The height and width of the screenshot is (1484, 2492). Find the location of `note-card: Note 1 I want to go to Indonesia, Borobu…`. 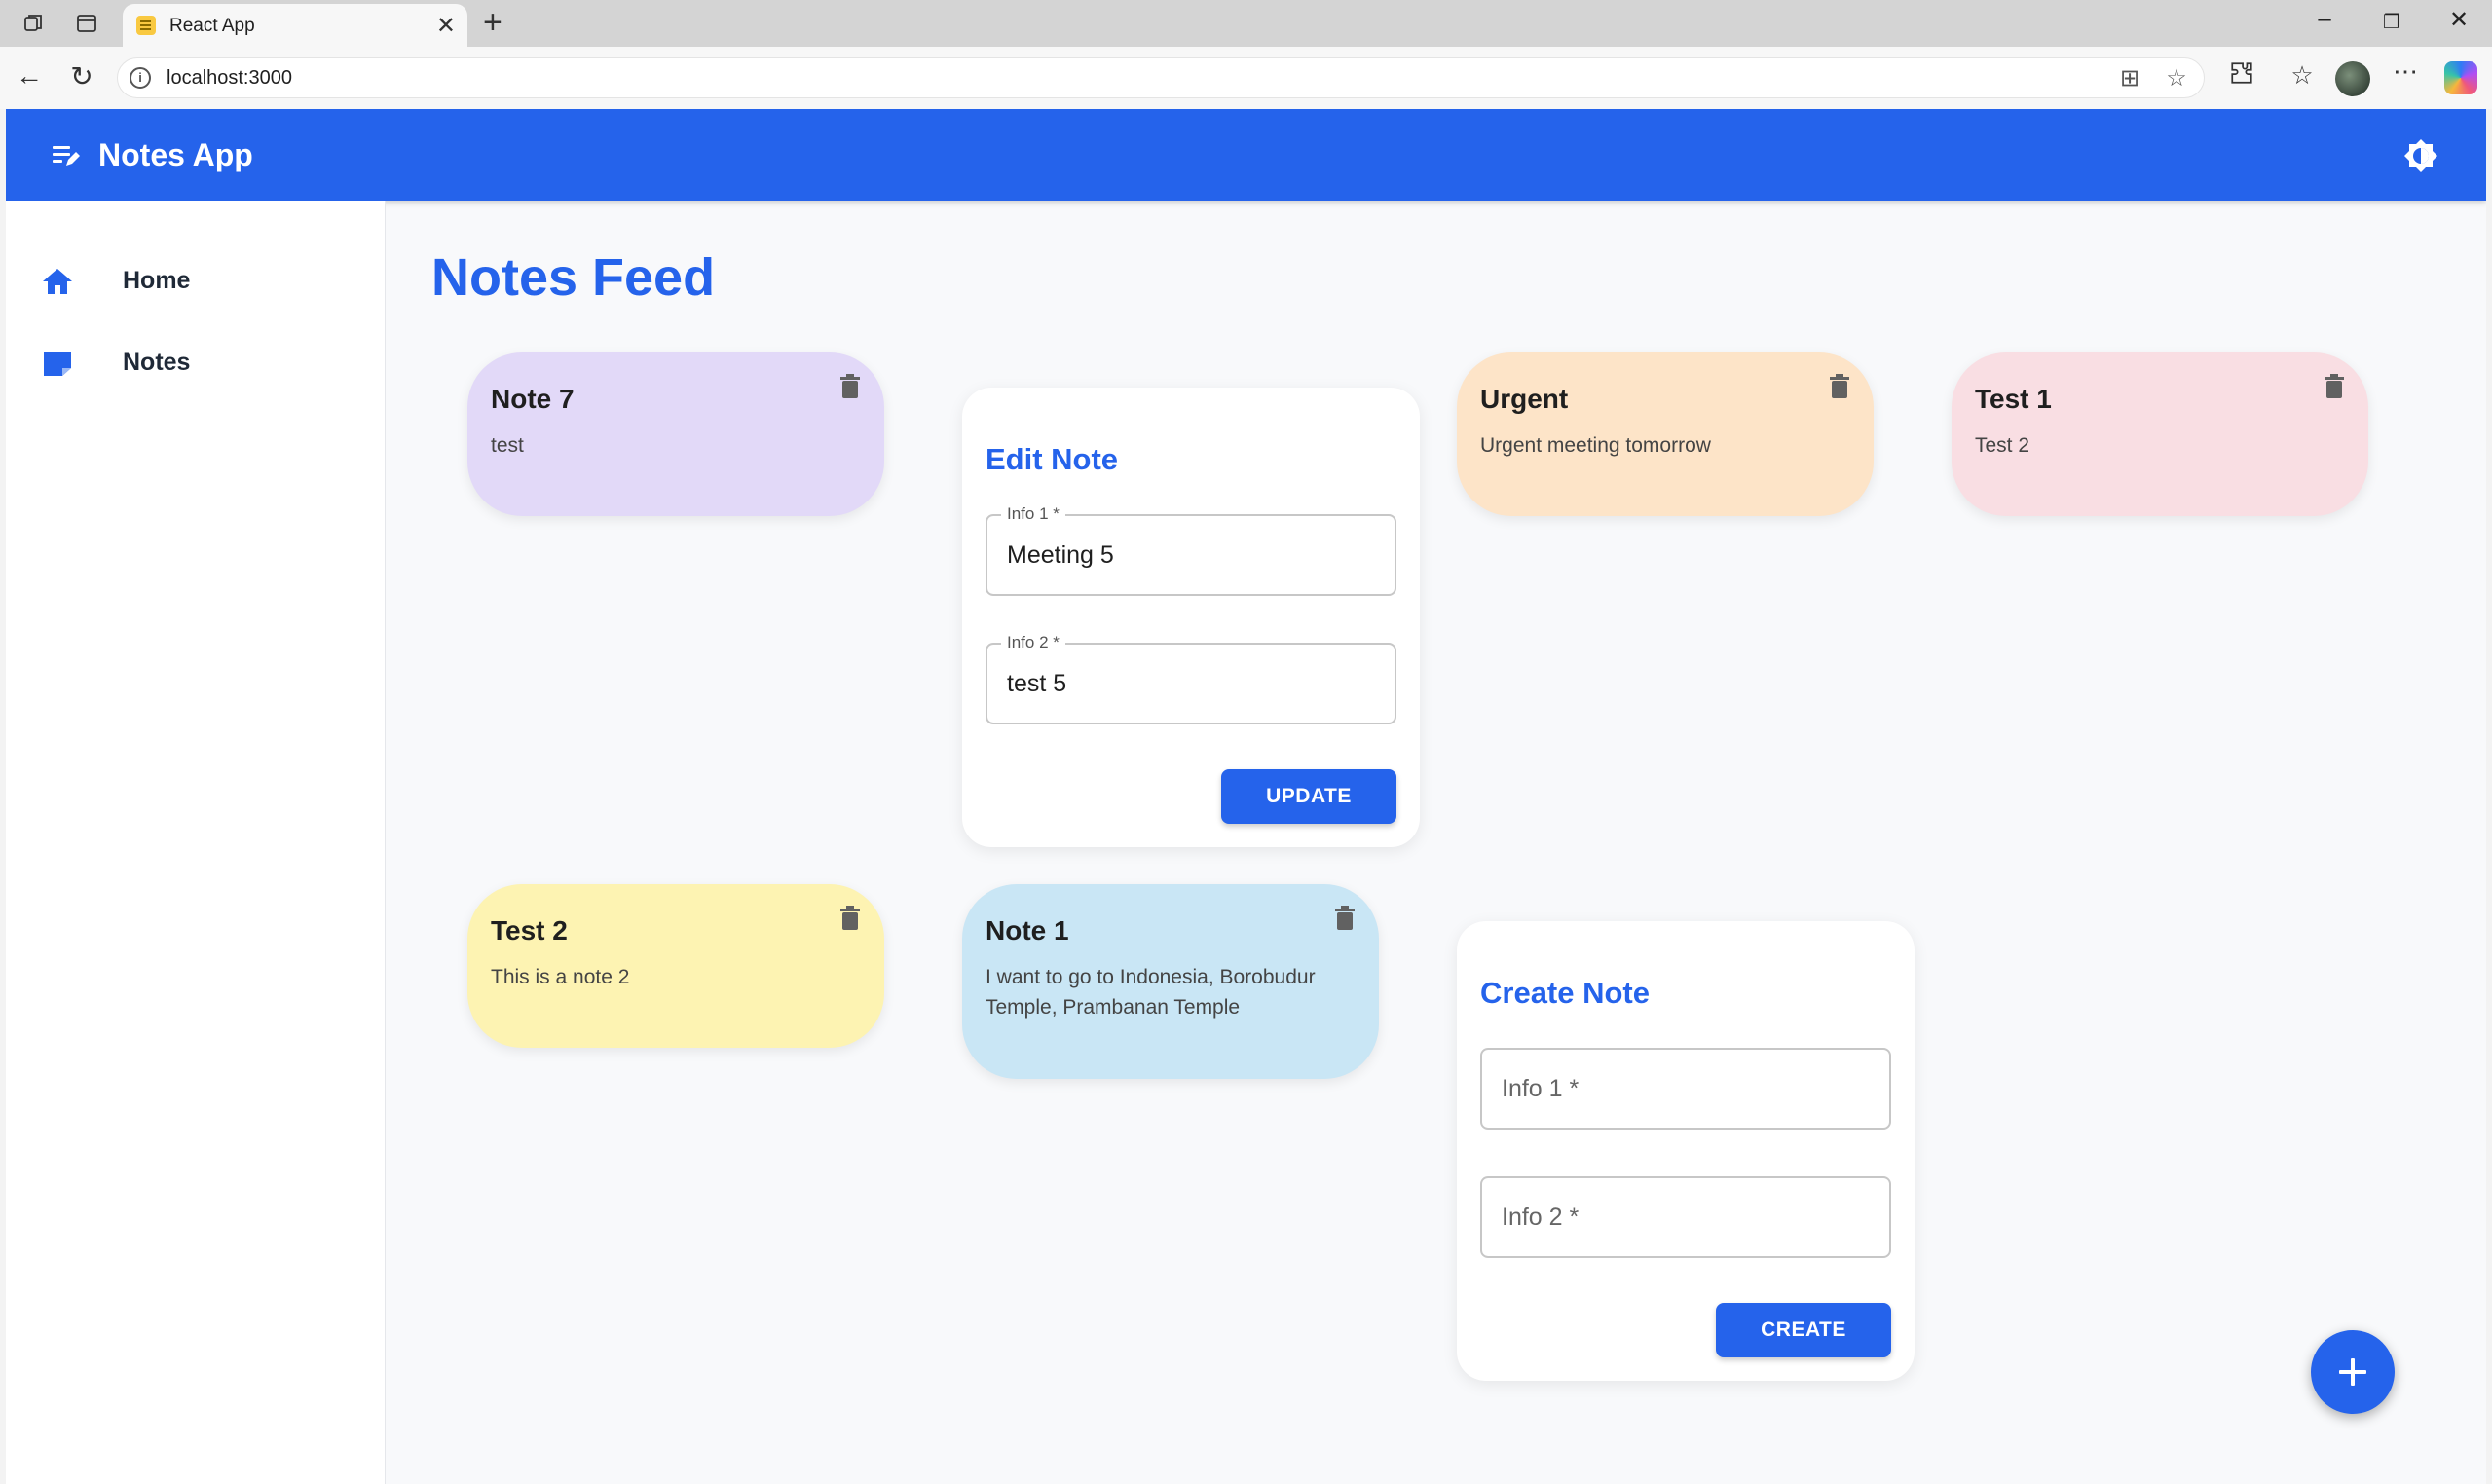

note-card: Note 1 I want to go to Indonesia, Borobu… is located at coordinates (1170, 981).